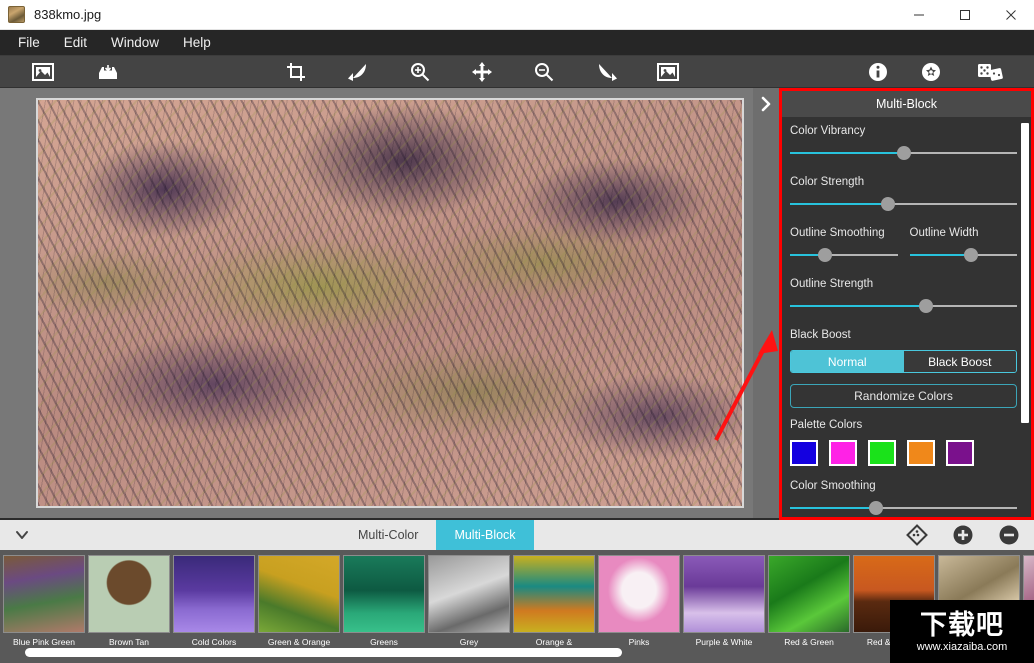 This screenshot has width=1034, height=663. I want to click on preset-item: Red & Green, so click(809, 609).